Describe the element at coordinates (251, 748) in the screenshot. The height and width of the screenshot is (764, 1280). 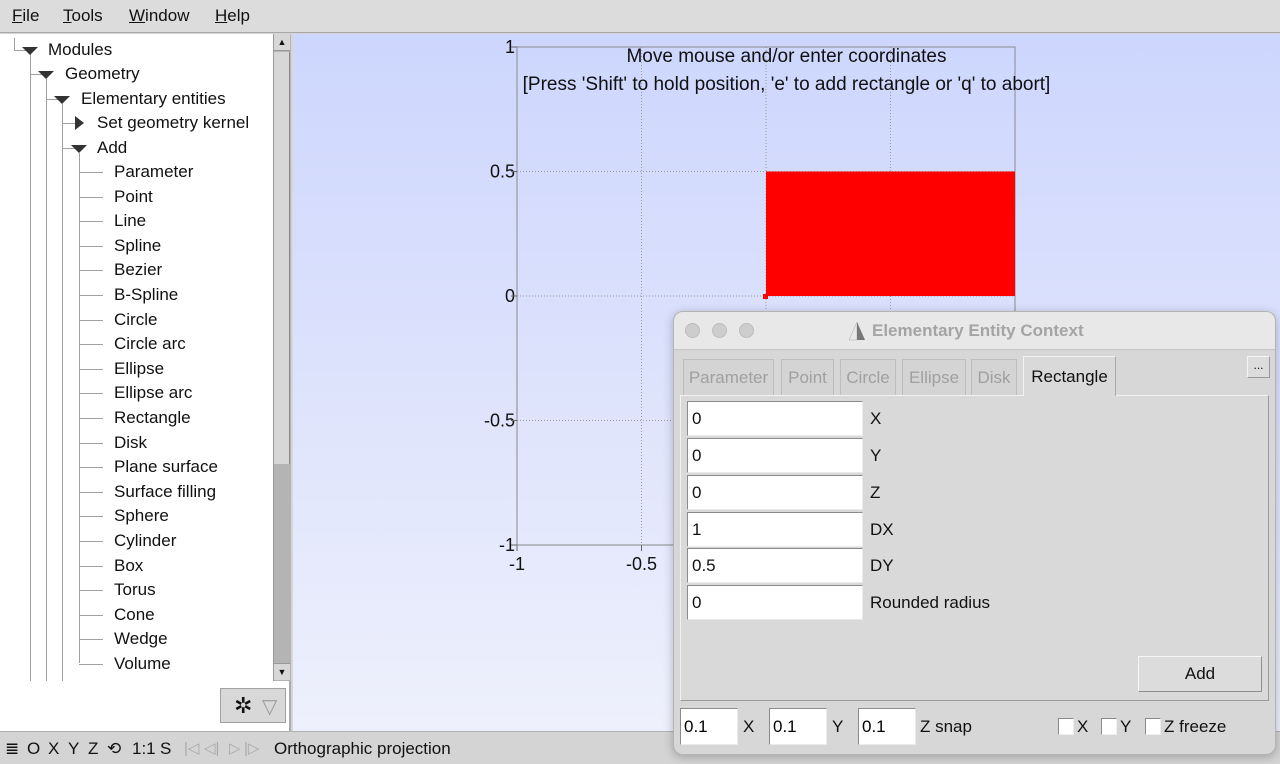
I see `next-step-icon: |▷` at that location.